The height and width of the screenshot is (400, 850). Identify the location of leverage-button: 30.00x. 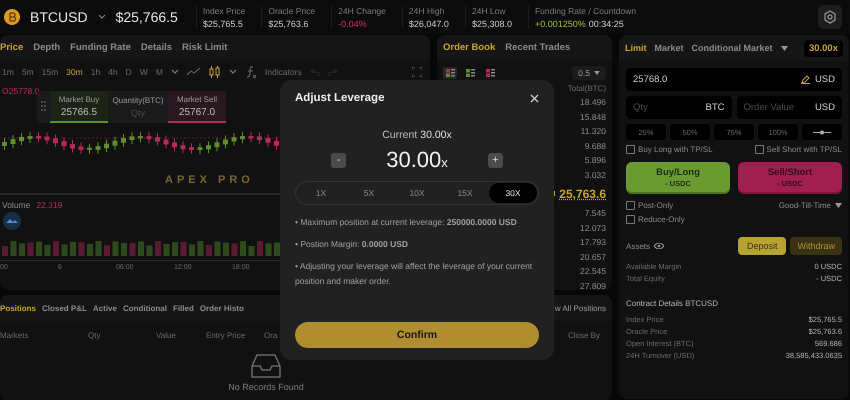
(823, 48).